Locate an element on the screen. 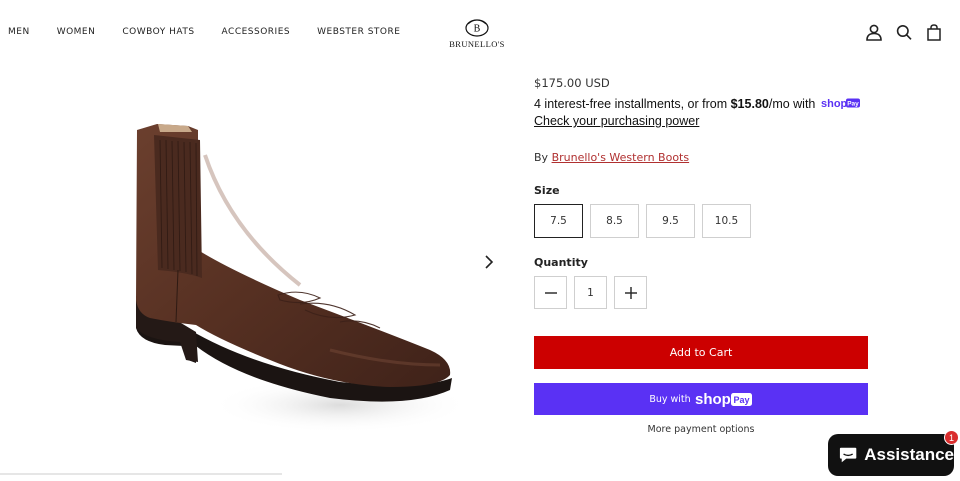 This screenshot has width=960, height=481. quantity-increase-button is located at coordinates (630, 292).